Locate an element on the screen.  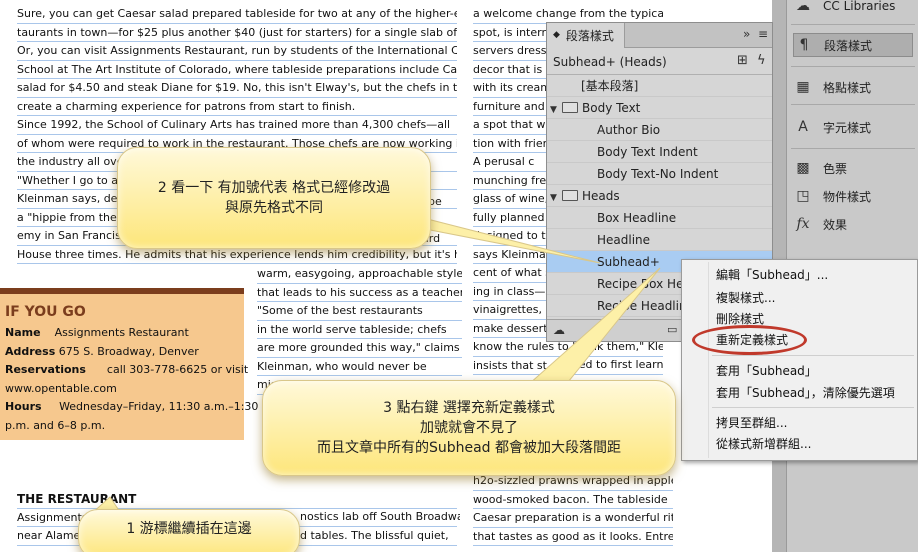
text-fragment: be is located at coordinates (435, 201).